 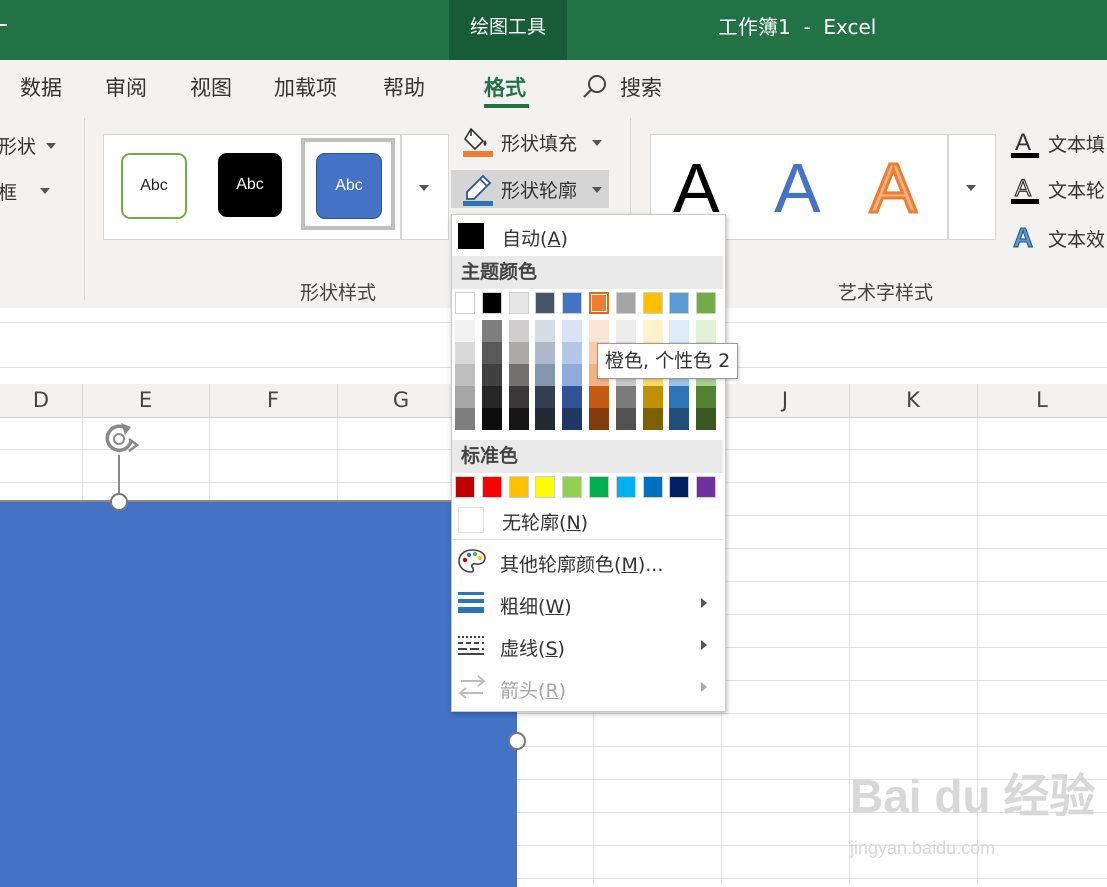 I want to click on text-effects-button: 文本效, so click(x=1076, y=238).